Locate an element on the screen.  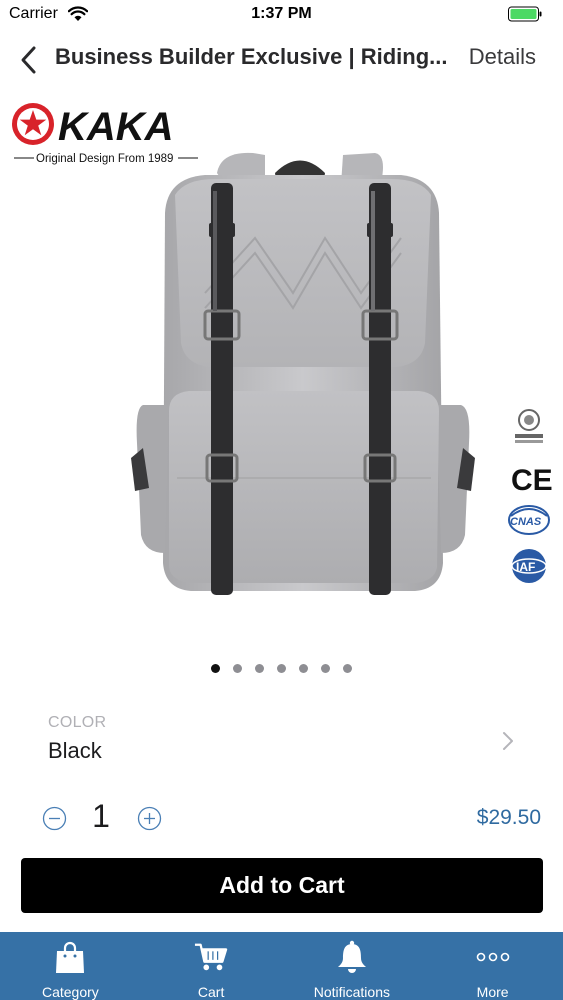
add-to-cart-button: Add to Cart is located at coordinates (282, 885).